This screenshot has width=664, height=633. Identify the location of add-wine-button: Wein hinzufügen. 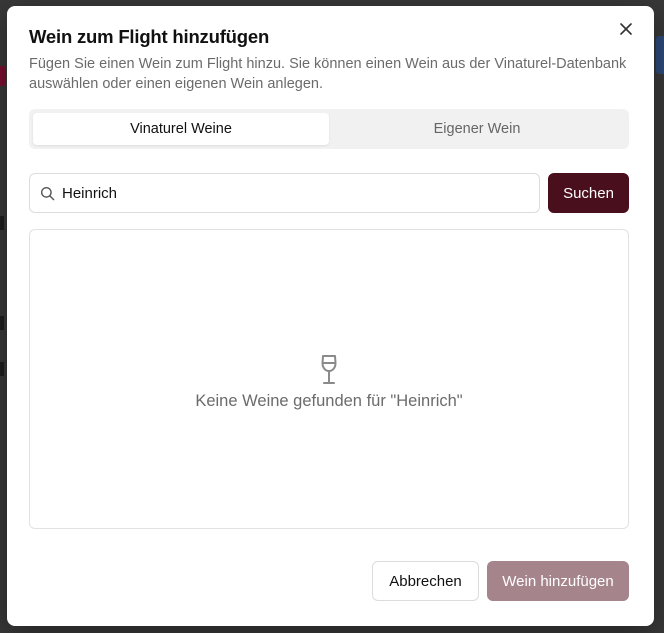
(558, 581).